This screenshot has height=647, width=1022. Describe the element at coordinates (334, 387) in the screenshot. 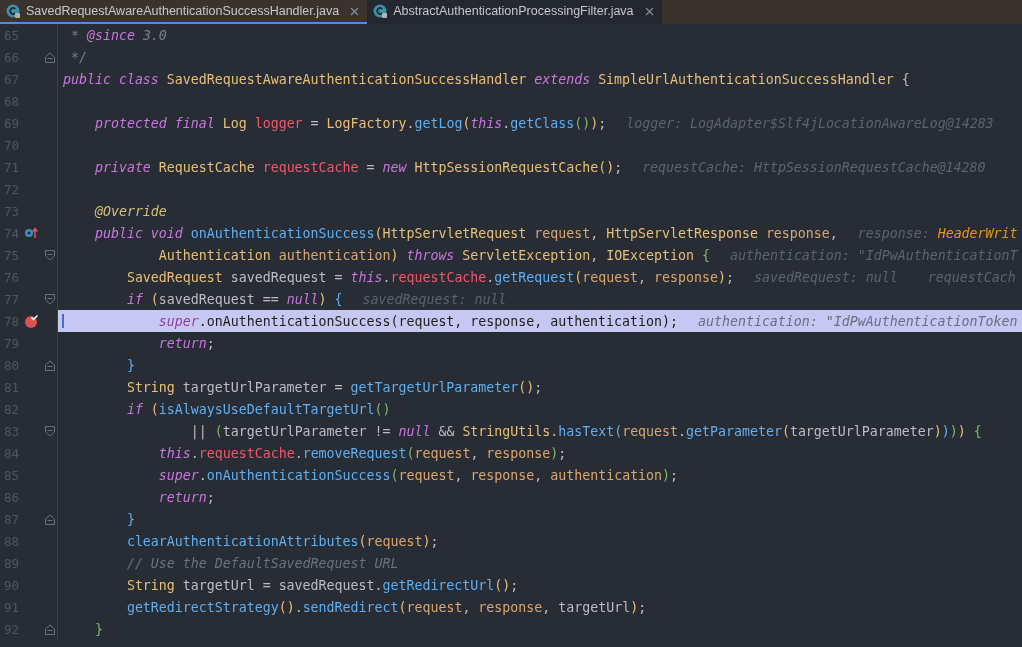

I see `code-line: String targetUrlParameter = getTargetUrlParameter();` at that location.